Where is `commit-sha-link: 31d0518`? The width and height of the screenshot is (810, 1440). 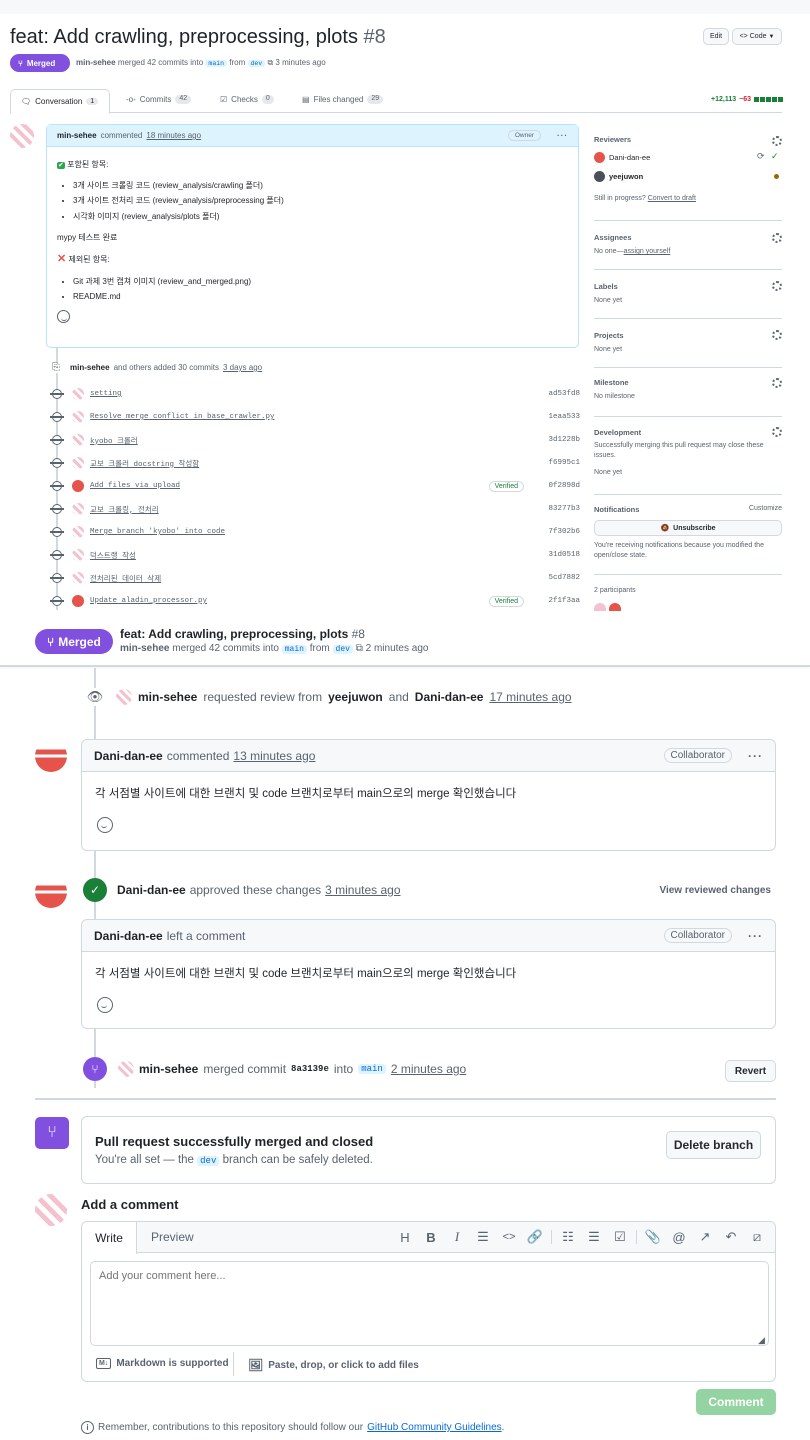
commit-sha-link: 31d0518 is located at coordinates (560, 555).